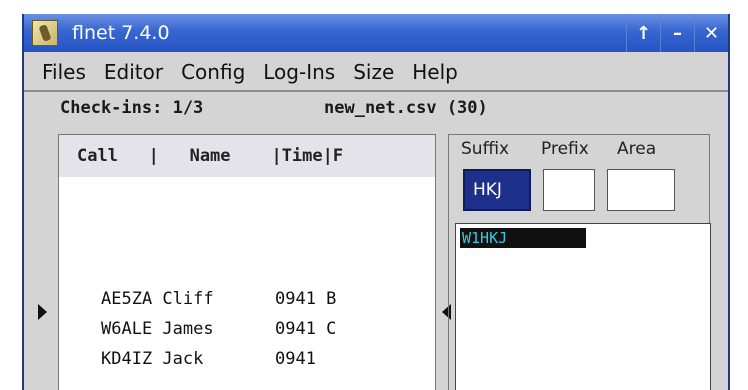 The image size is (748, 390). I want to click on checkins-count: Check-ins: 1/3, so click(132, 108).